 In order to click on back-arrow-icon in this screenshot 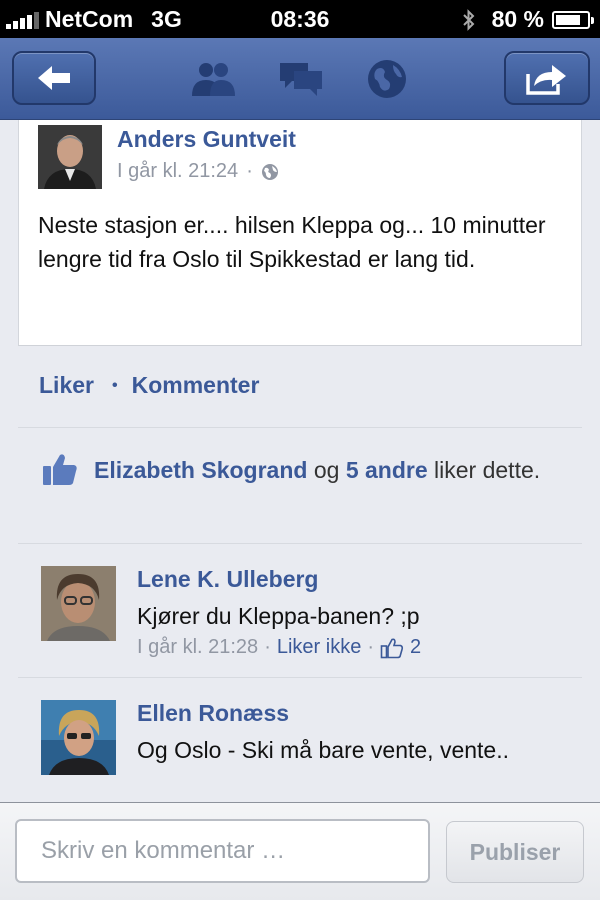, I will do `click(54, 78)`.